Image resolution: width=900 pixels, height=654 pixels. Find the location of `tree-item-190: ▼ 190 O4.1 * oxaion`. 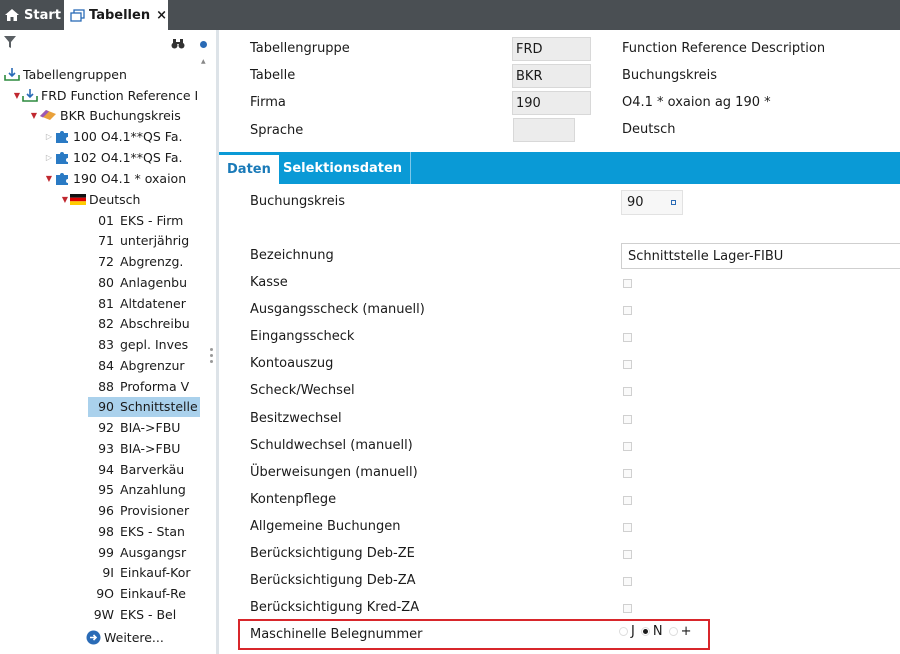

tree-item-190: ▼ 190 O4.1 * oxaion is located at coordinates (115, 178).